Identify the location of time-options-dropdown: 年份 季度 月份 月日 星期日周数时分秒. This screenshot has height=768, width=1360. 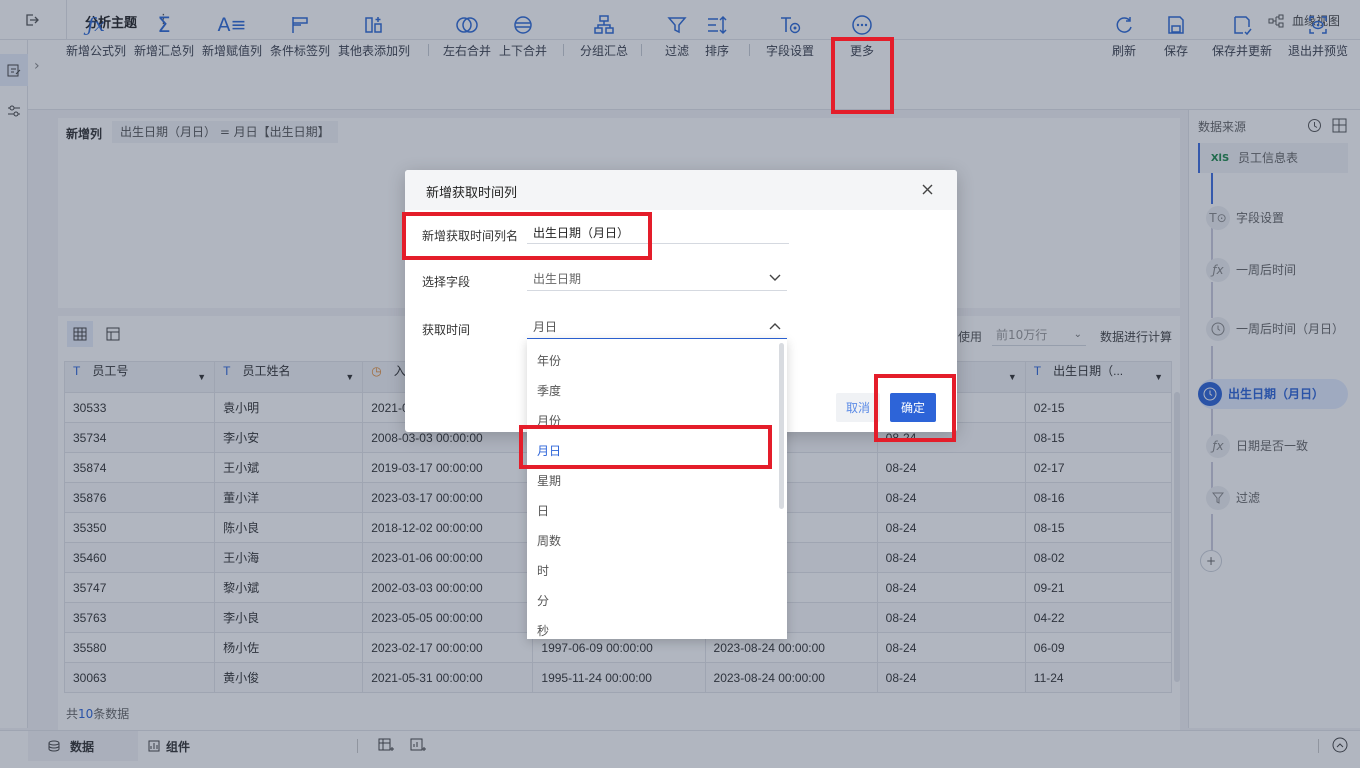
(657, 489).